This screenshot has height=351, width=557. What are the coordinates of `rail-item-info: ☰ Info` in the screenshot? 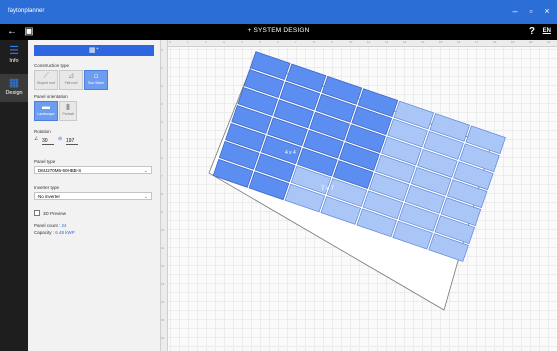 It's located at (14, 56).